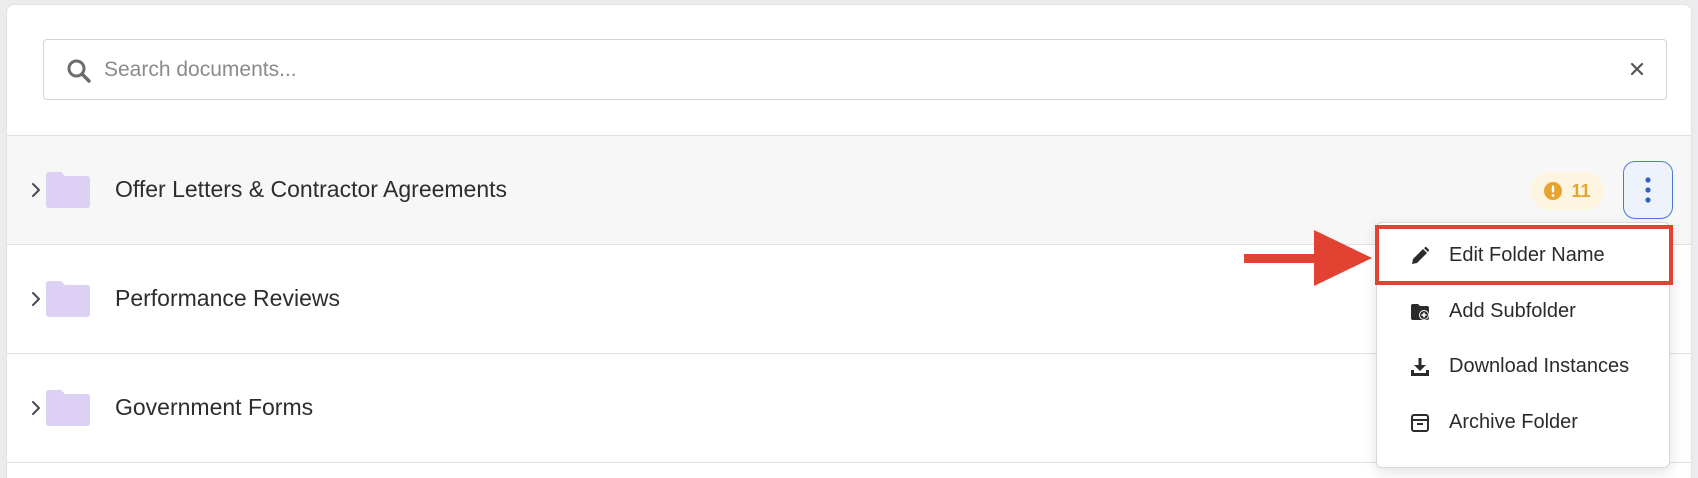 Image resolution: width=1698 pixels, height=478 pixels. I want to click on clear-search-icon, so click(1637, 69).